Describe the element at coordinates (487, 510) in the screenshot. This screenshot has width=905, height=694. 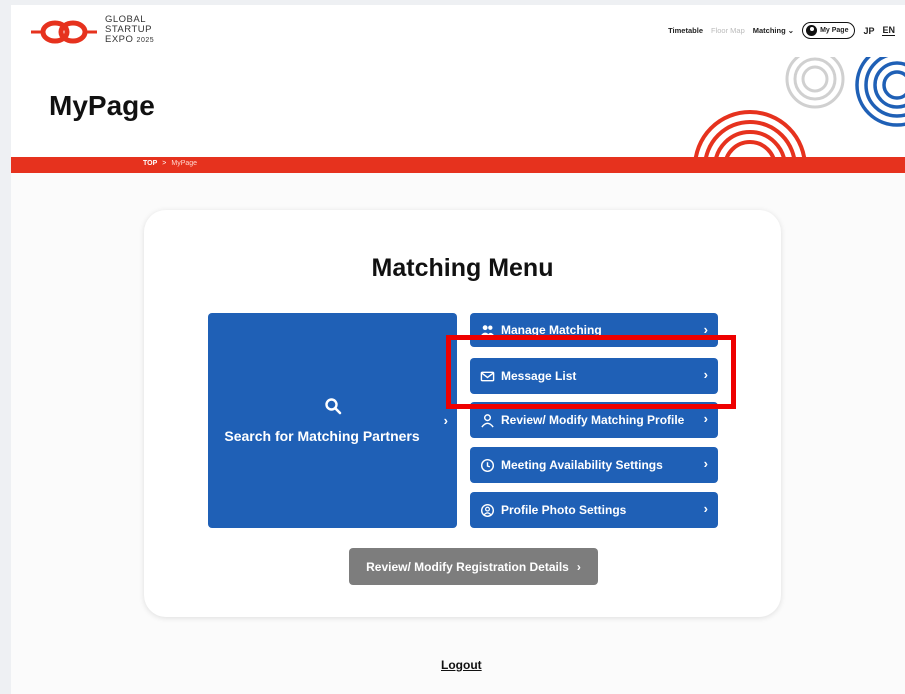
I see `user-circle-icon` at that location.